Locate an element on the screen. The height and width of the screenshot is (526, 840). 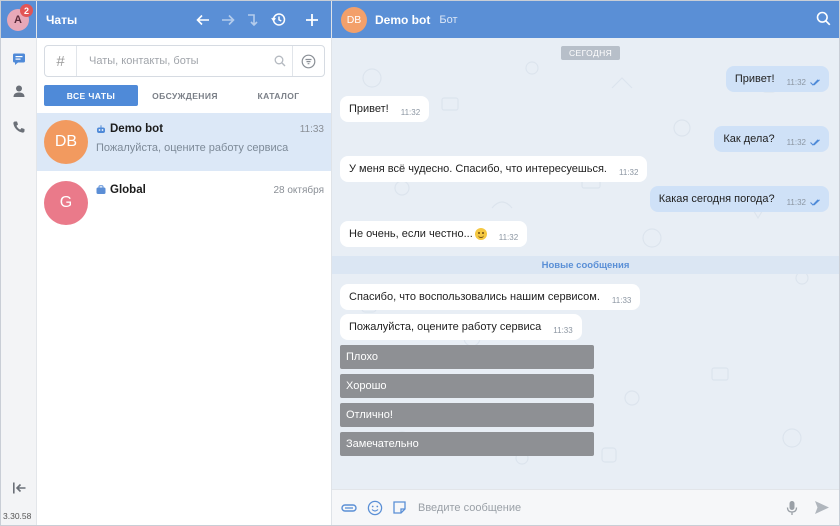
message-outgoing: Привет! 11:32 is located at coordinates (777, 79).